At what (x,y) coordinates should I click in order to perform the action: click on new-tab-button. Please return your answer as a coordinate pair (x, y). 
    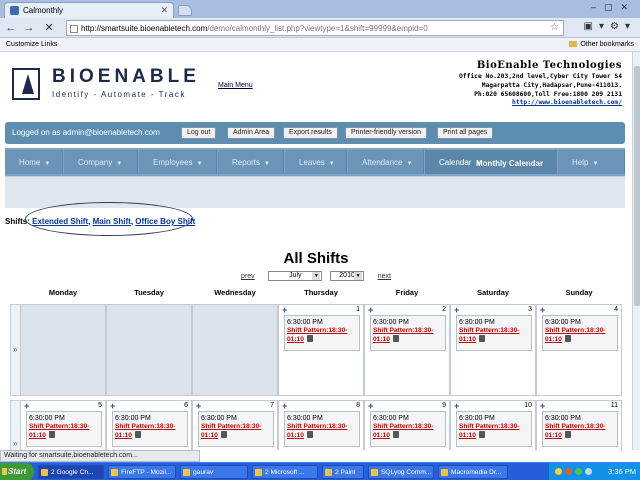
    Looking at the image, I should click on (185, 10).